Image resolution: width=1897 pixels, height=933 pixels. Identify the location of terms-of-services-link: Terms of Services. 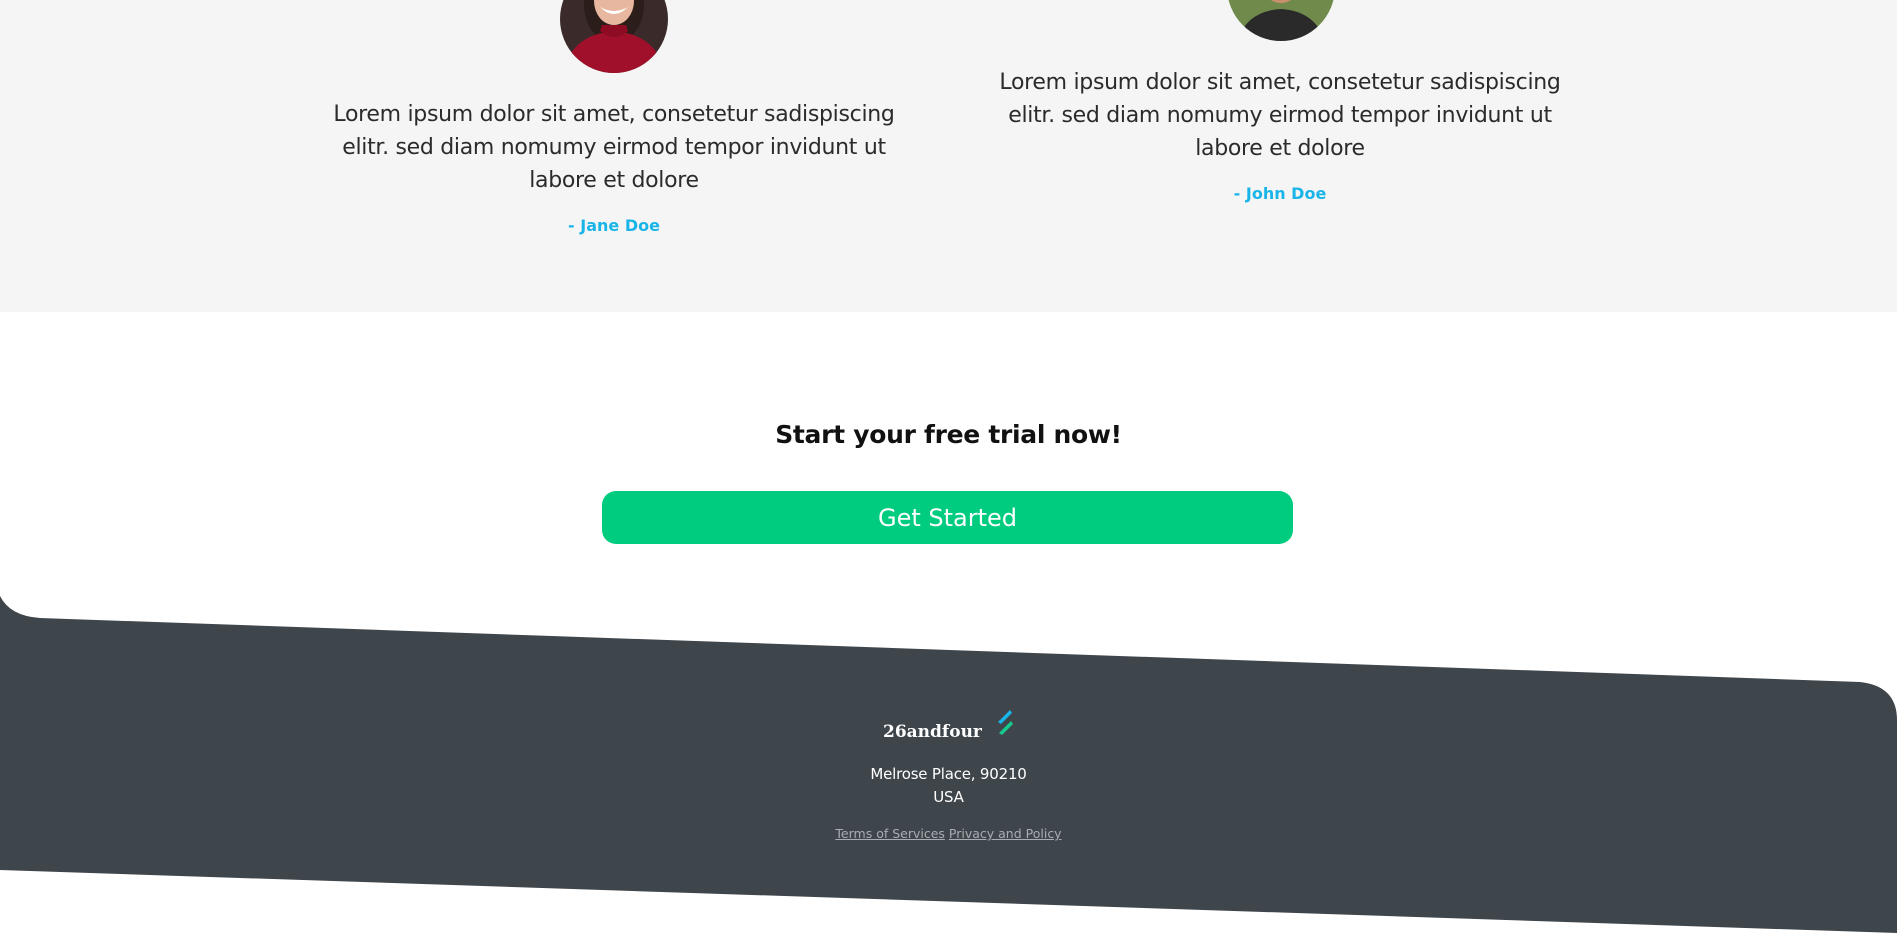
(890, 833).